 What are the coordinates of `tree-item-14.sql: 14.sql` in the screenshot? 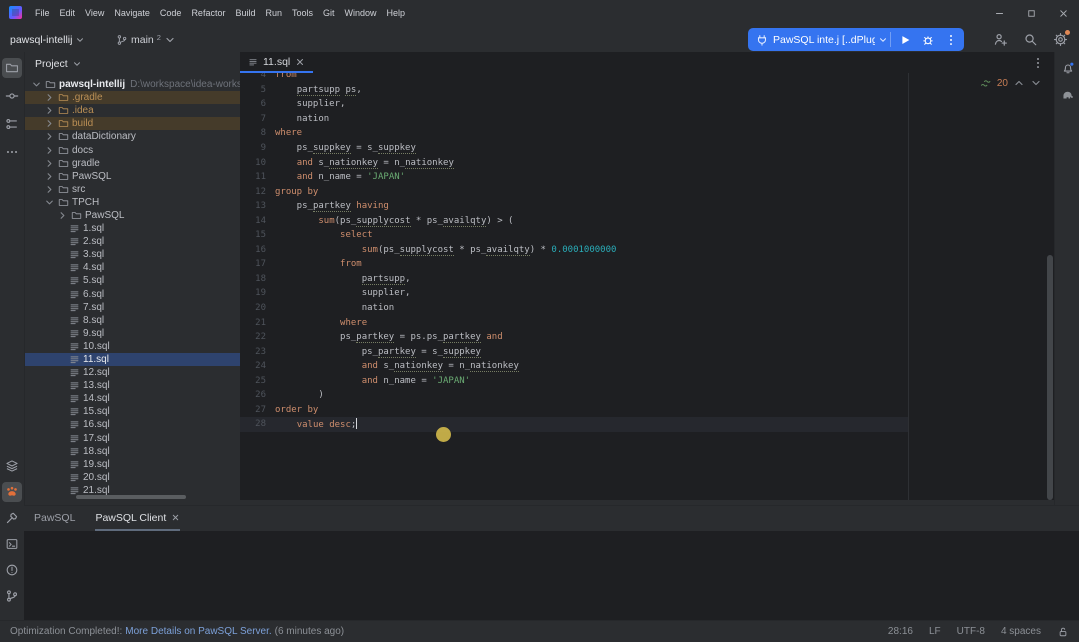 It's located at (133, 398).